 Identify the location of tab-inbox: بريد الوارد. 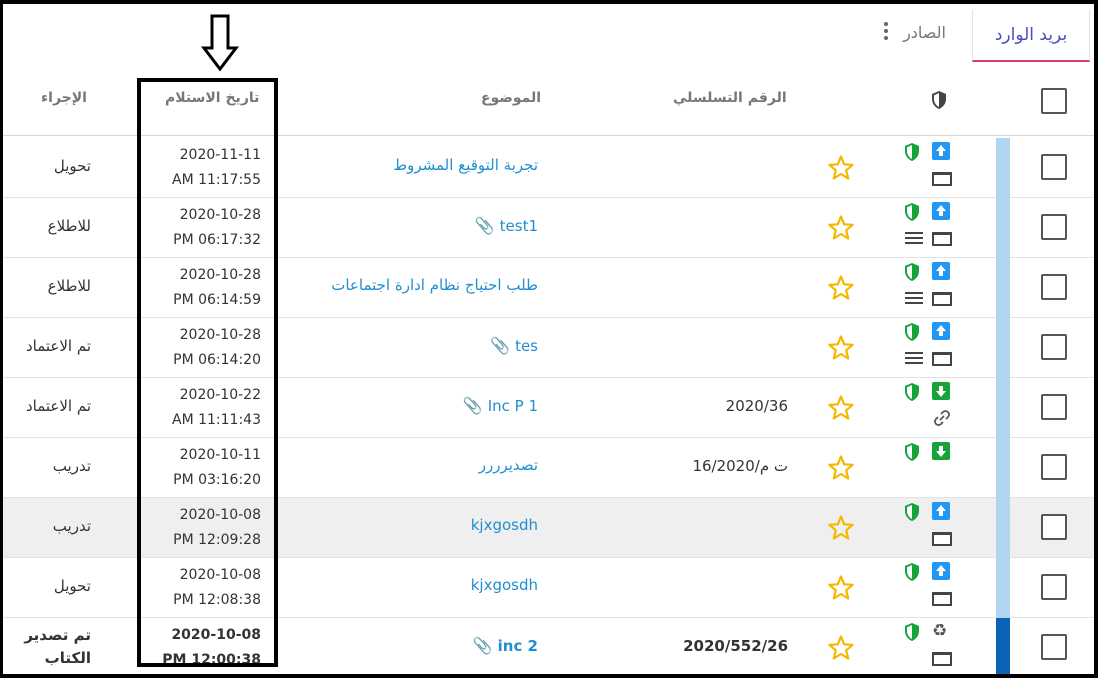
(1031, 36).